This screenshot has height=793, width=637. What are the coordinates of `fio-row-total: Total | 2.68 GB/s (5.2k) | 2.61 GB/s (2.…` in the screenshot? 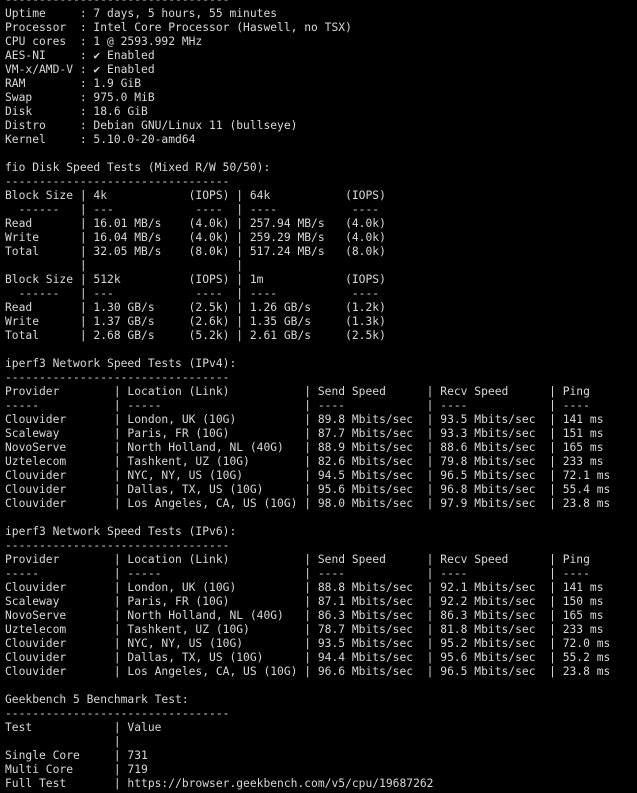 It's located at (195, 335).